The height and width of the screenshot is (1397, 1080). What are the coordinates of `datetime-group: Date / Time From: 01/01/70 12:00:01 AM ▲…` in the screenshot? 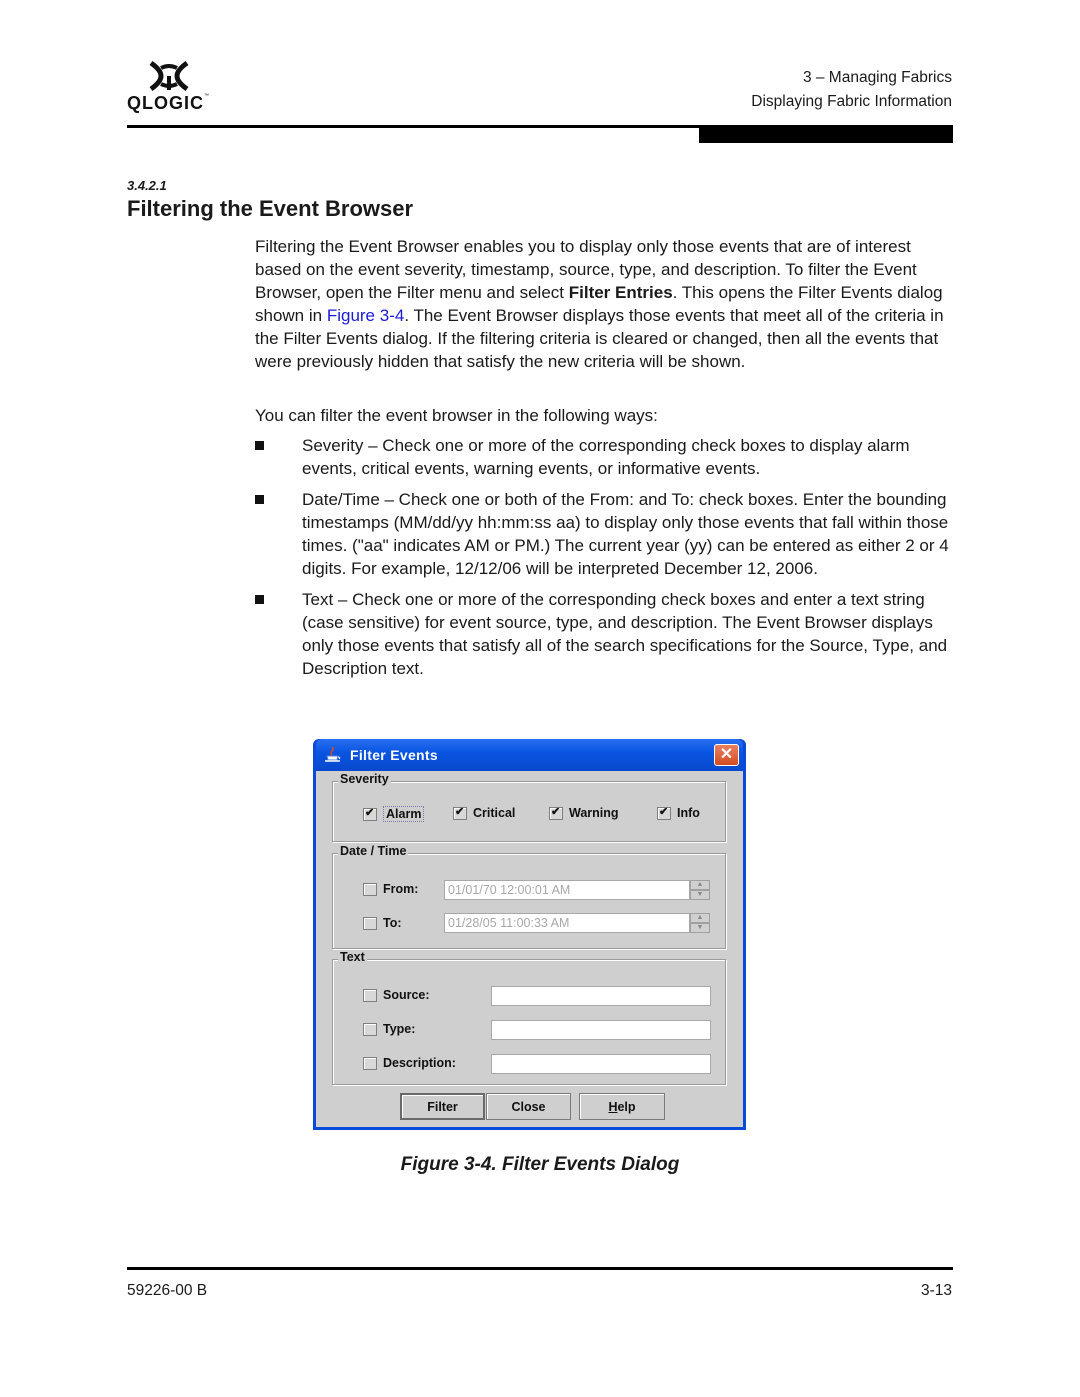 It's located at (529, 896).